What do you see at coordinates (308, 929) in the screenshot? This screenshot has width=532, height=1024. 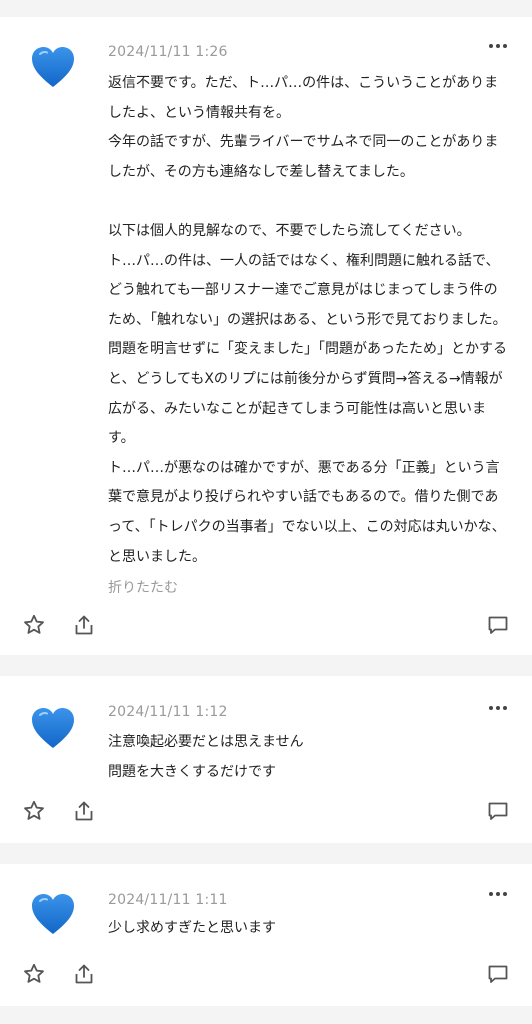 I see `comment-body: 少し求めすぎたと思います` at bounding box center [308, 929].